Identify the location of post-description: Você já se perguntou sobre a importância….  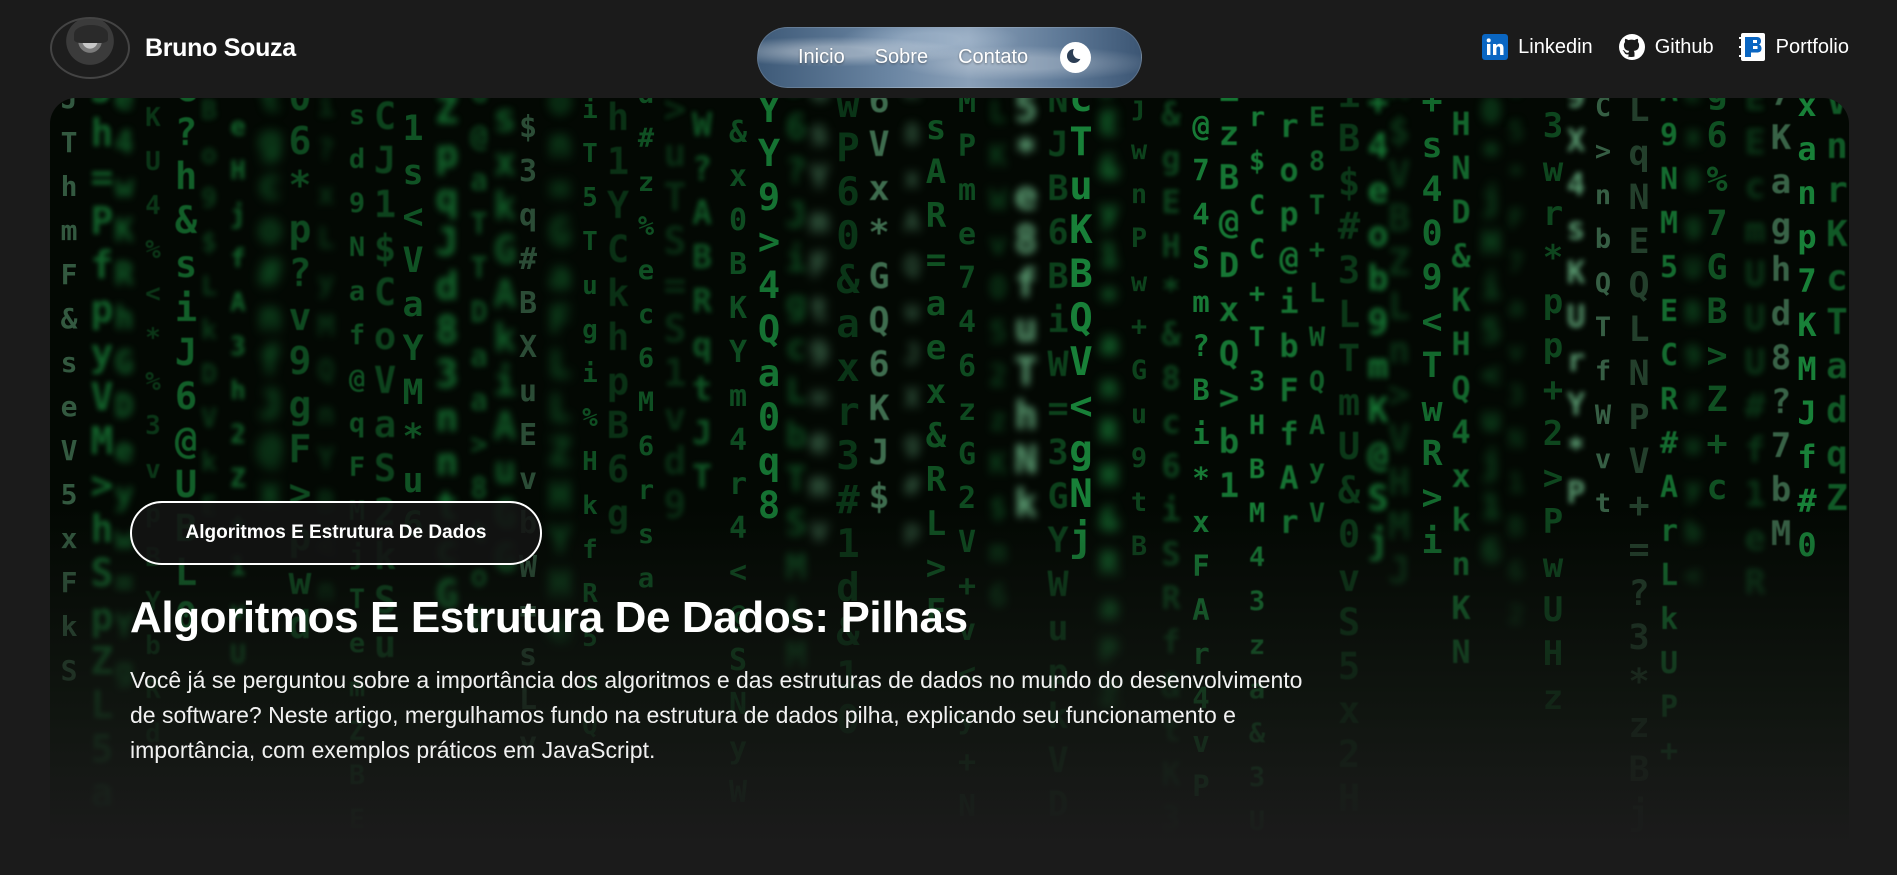
(716, 715).